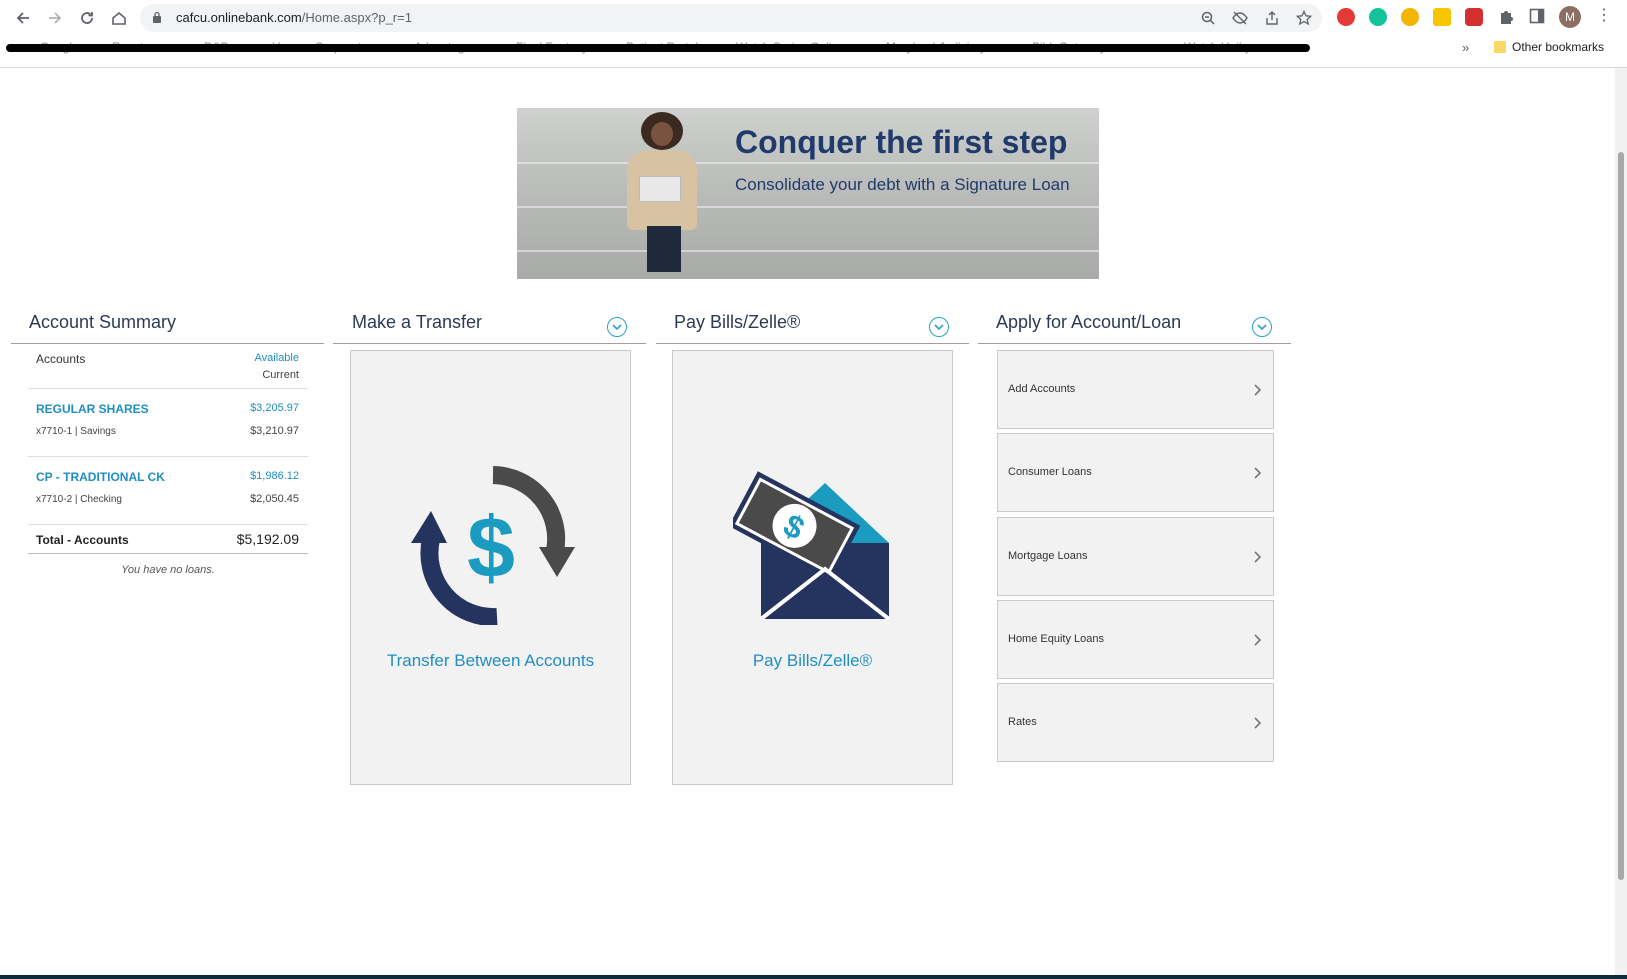  What do you see at coordinates (1208, 18) in the screenshot?
I see `zoom-icon` at bounding box center [1208, 18].